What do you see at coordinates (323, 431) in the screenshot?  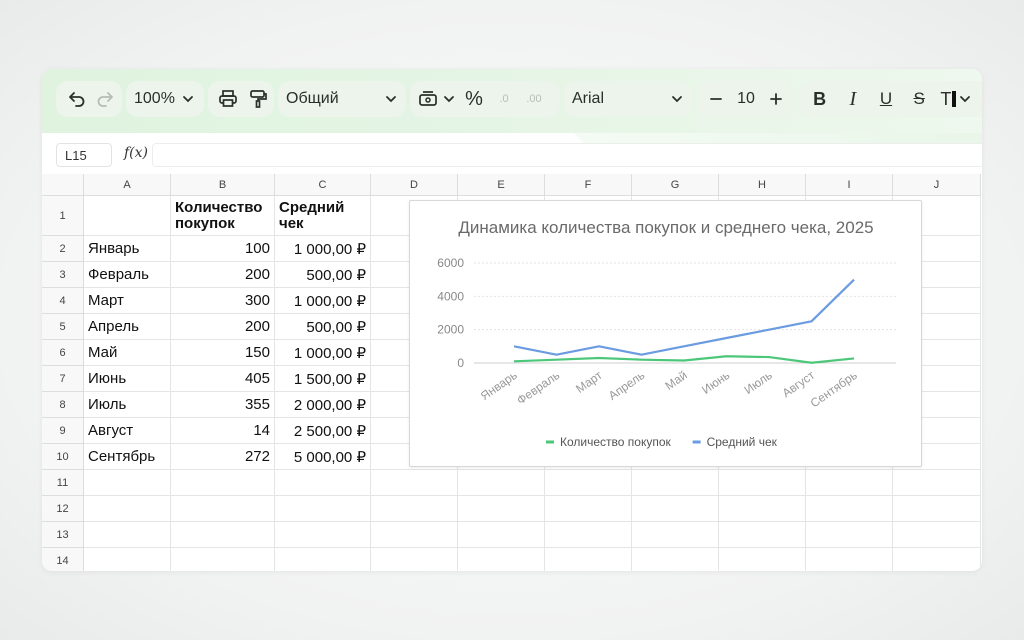 I see `table-cell: 2 500,00 ₽` at bounding box center [323, 431].